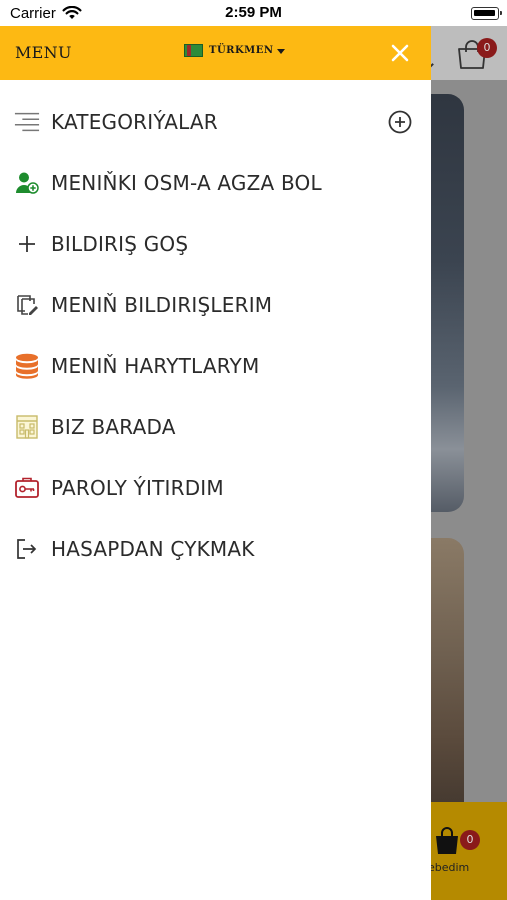 Image resolution: width=507 pixels, height=900 pixels. What do you see at coordinates (400, 122) in the screenshot?
I see `plus-circle-icon` at bounding box center [400, 122].